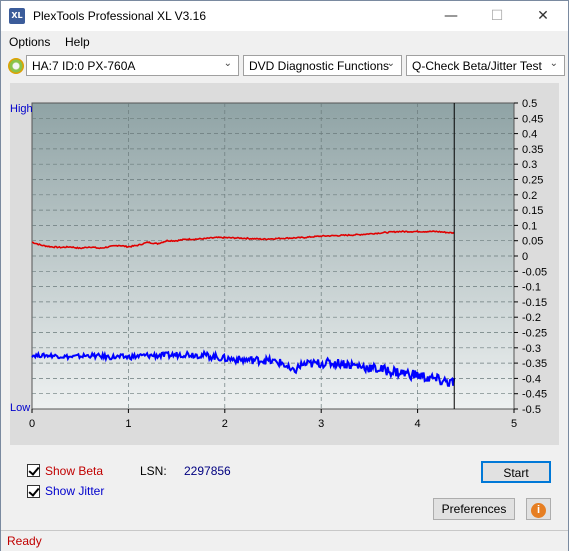 The height and width of the screenshot is (551, 569). I want to click on disc-drive-icon, so click(16, 66).